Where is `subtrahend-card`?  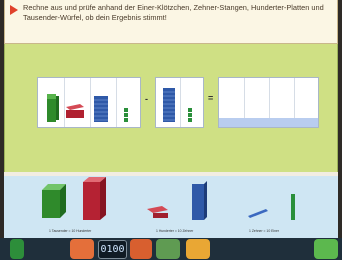 subtrahend-card is located at coordinates (179, 102).